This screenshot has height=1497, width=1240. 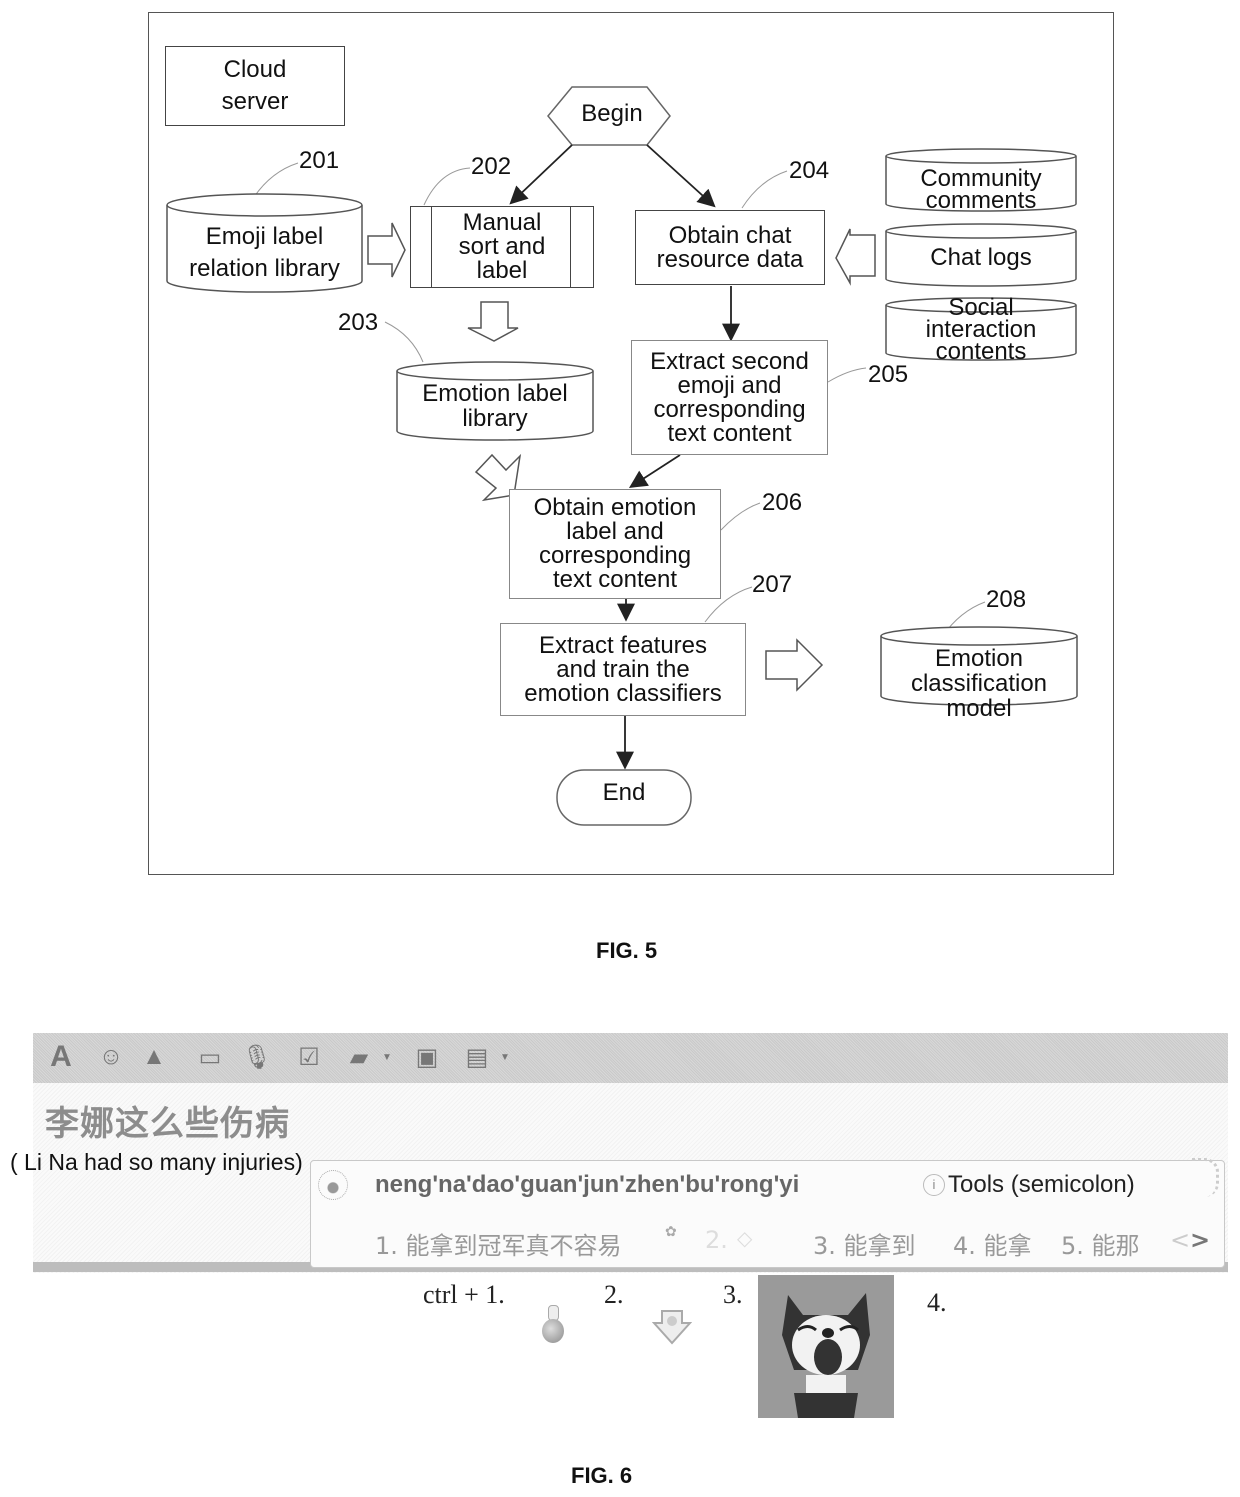 What do you see at coordinates (733, 1294) in the screenshot?
I see `emoji-candidate-3-label: 3.` at bounding box center [733, 1294].